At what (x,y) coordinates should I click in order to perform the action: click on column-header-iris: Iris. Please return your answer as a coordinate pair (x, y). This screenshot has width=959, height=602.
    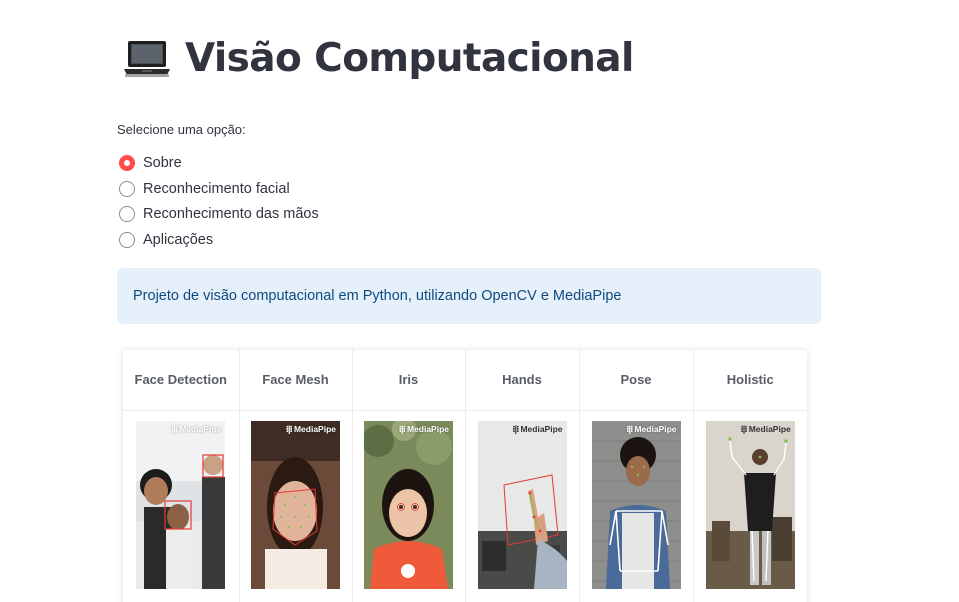
    Looking at the image, I should click on (409, 380).